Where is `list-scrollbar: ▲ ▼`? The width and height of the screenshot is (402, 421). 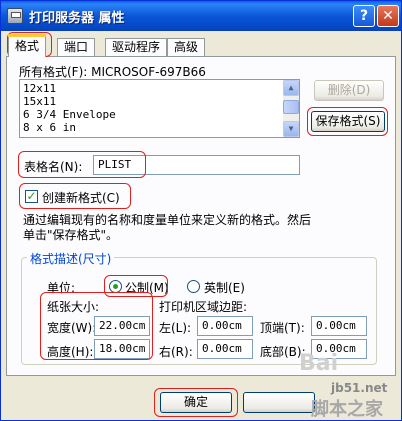
list-scrollbar: ▲ ▼ is located at coordinates (291, 108).